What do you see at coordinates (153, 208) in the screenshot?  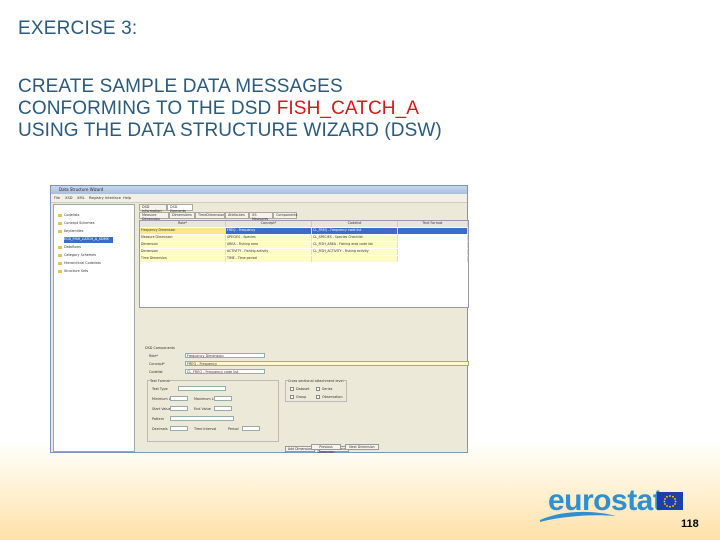 I see `tab-dsd-information: DSD Information` at bounding box center [153, 208].